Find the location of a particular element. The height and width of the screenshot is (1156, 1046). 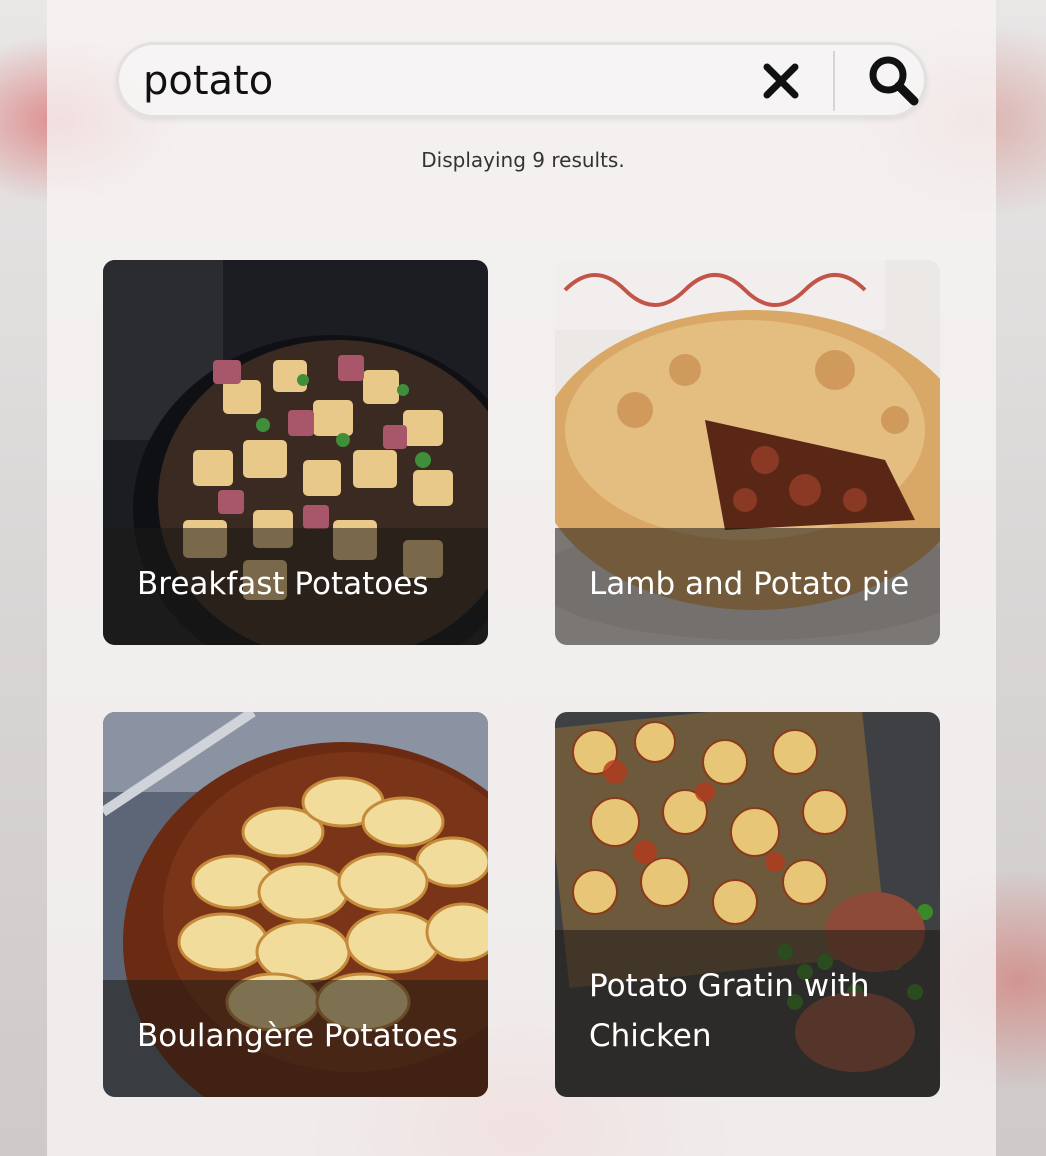

search-button is located at coordinates (893, 80).